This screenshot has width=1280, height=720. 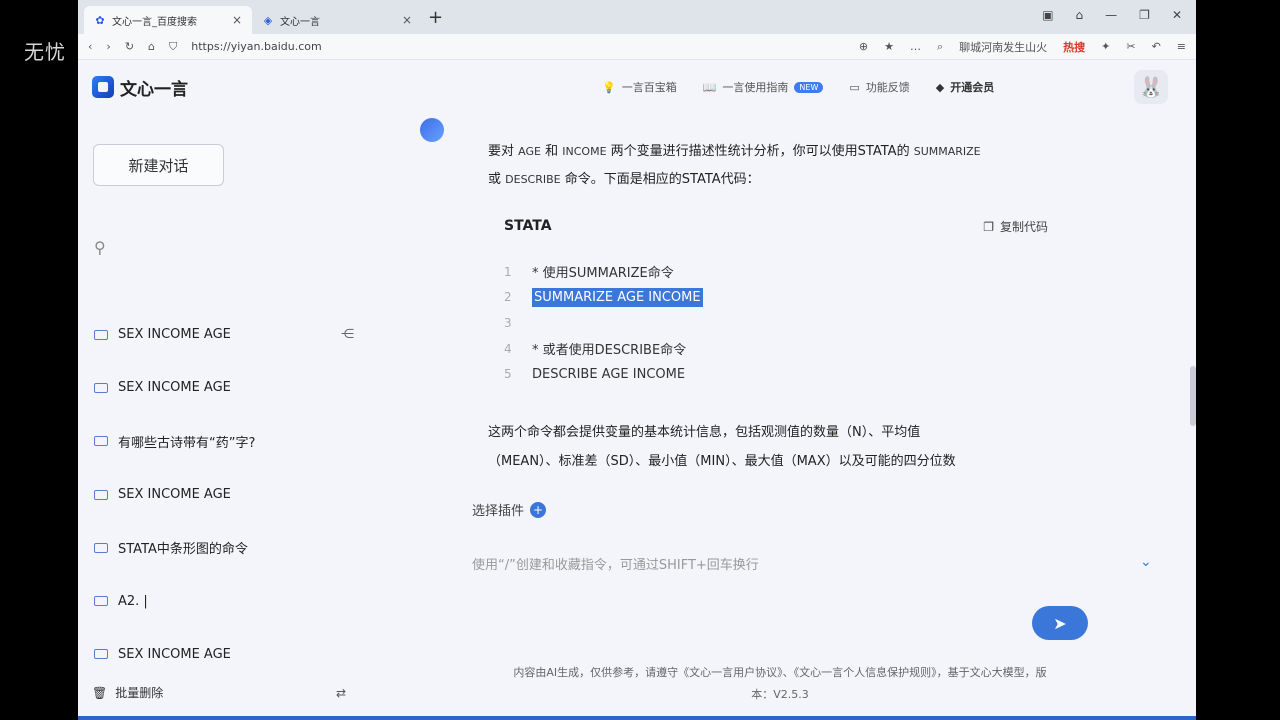 I want to click on tab-label: 文心一言, so click(x=300, y=22).